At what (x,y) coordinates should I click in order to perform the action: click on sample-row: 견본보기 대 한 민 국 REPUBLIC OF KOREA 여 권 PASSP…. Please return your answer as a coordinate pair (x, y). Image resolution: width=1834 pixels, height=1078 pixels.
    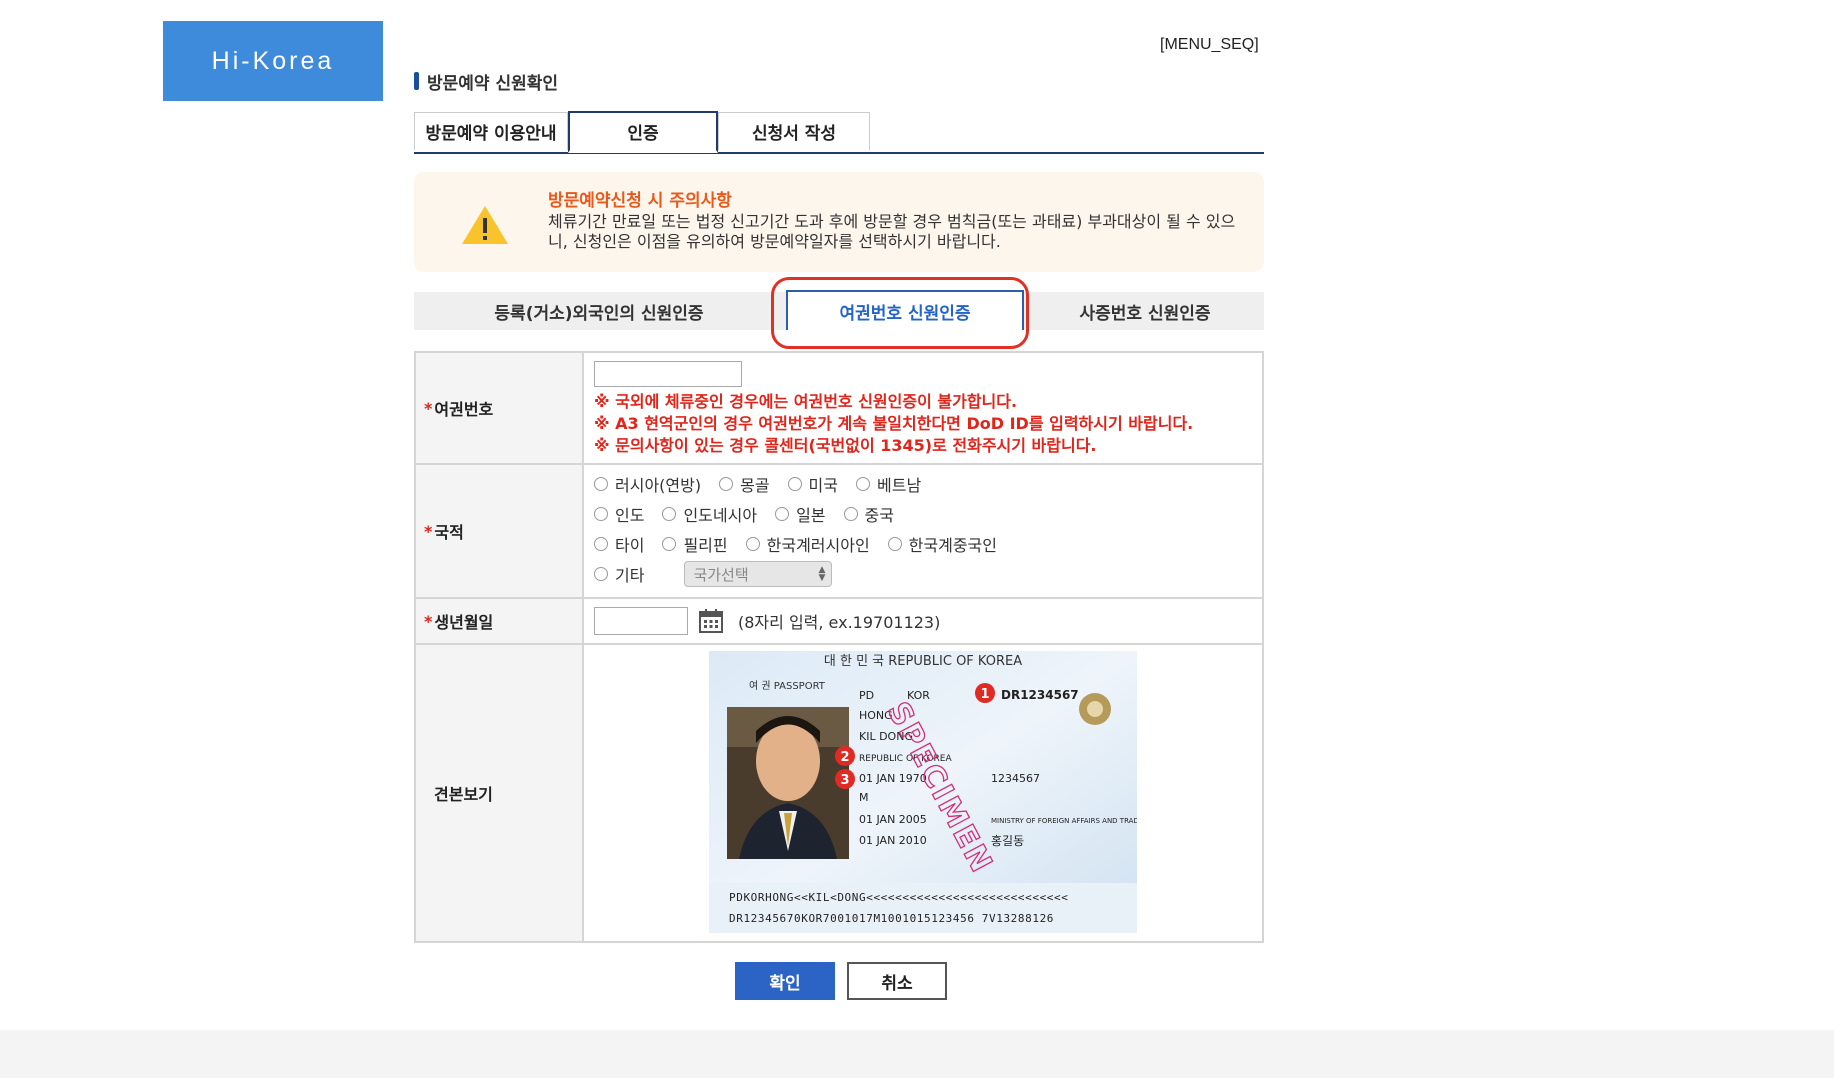
    Looking at the image, I should click on (839, 793).